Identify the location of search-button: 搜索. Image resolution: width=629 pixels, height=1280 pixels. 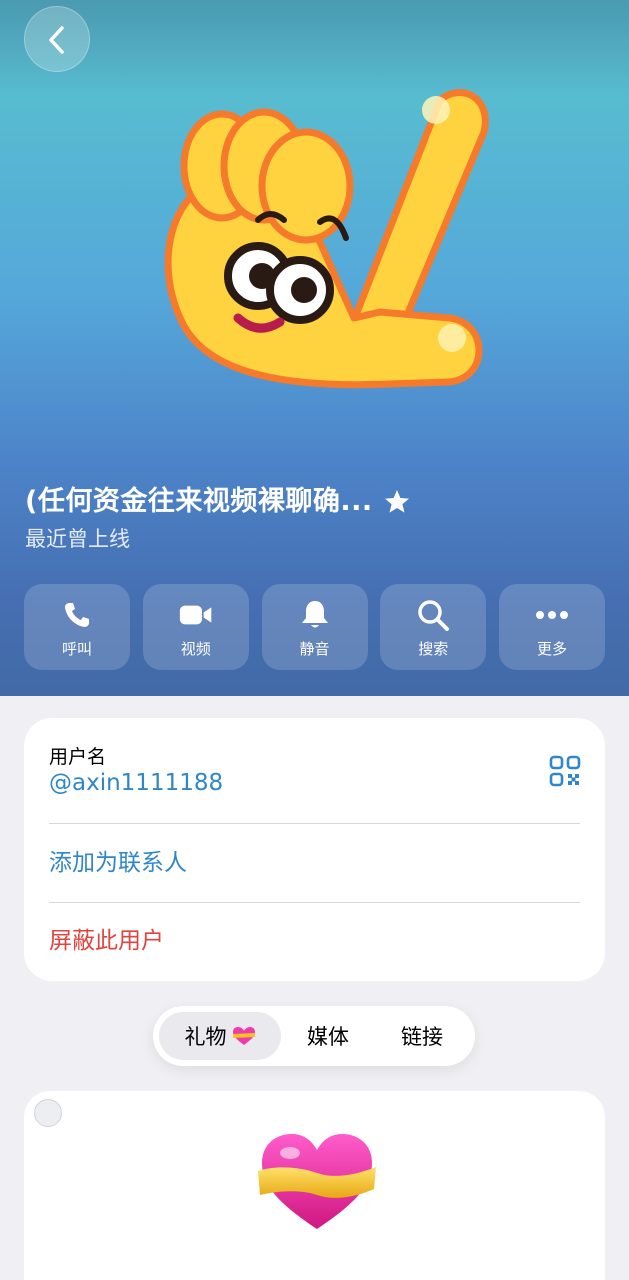
(433, 627).